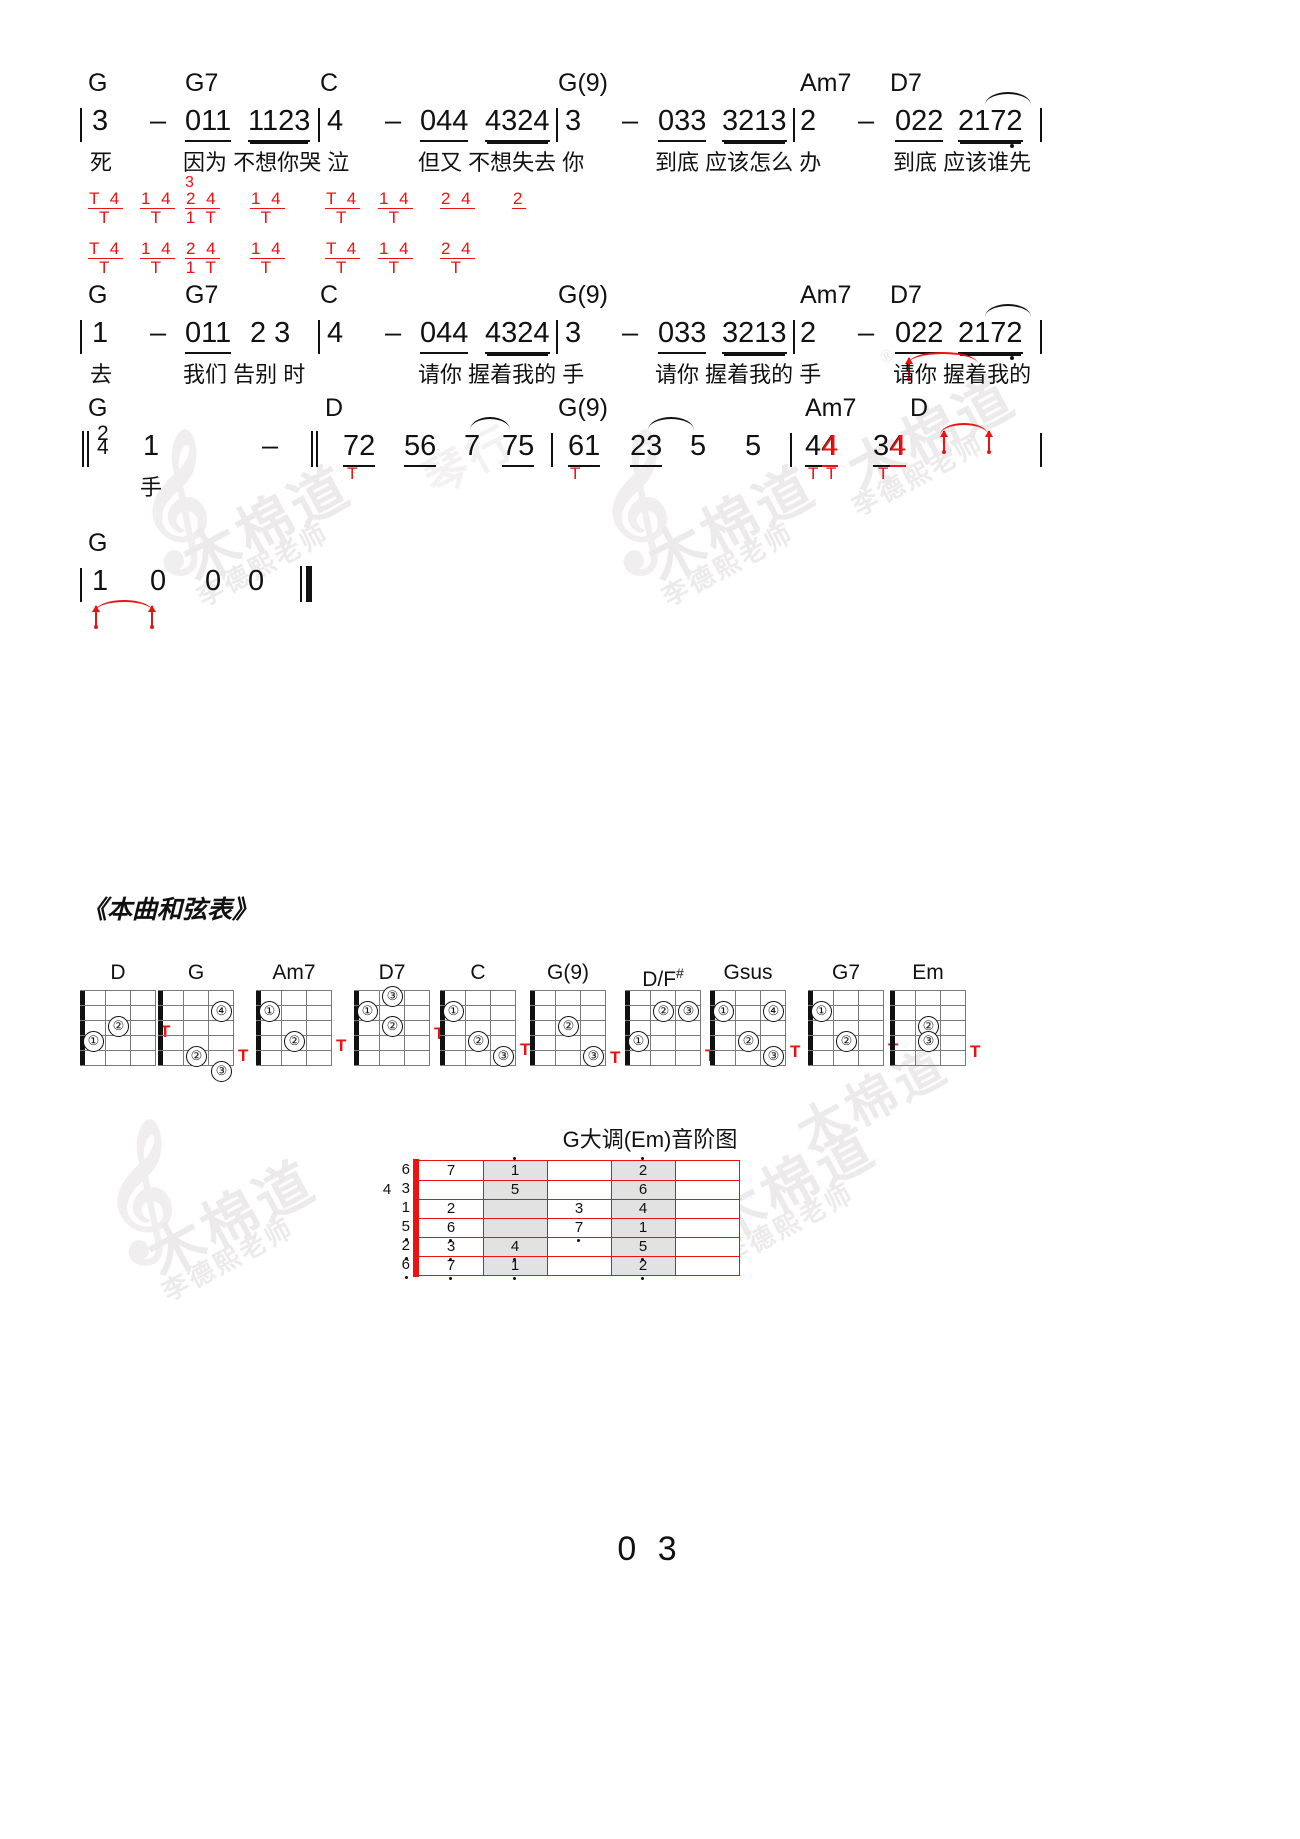 The image size is (1300, 1839). I want to click on chord-diagram-name: Gsus, so click(748, 972).